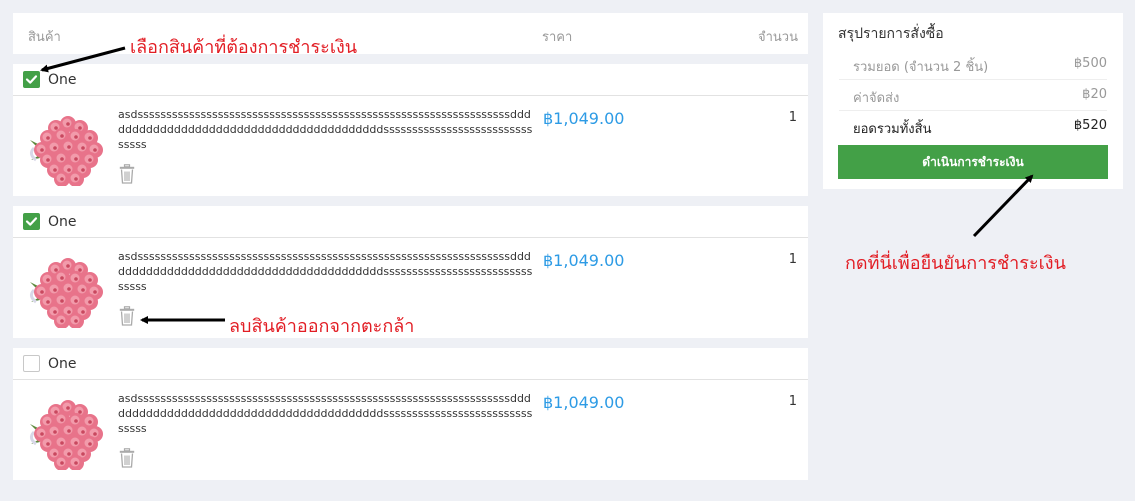 Image resolution: width=1135 pixels, height=501 pixels. I want to click on annotation-remove: ลบสินค้าออกจากตะกล้า, so click(322, 326).